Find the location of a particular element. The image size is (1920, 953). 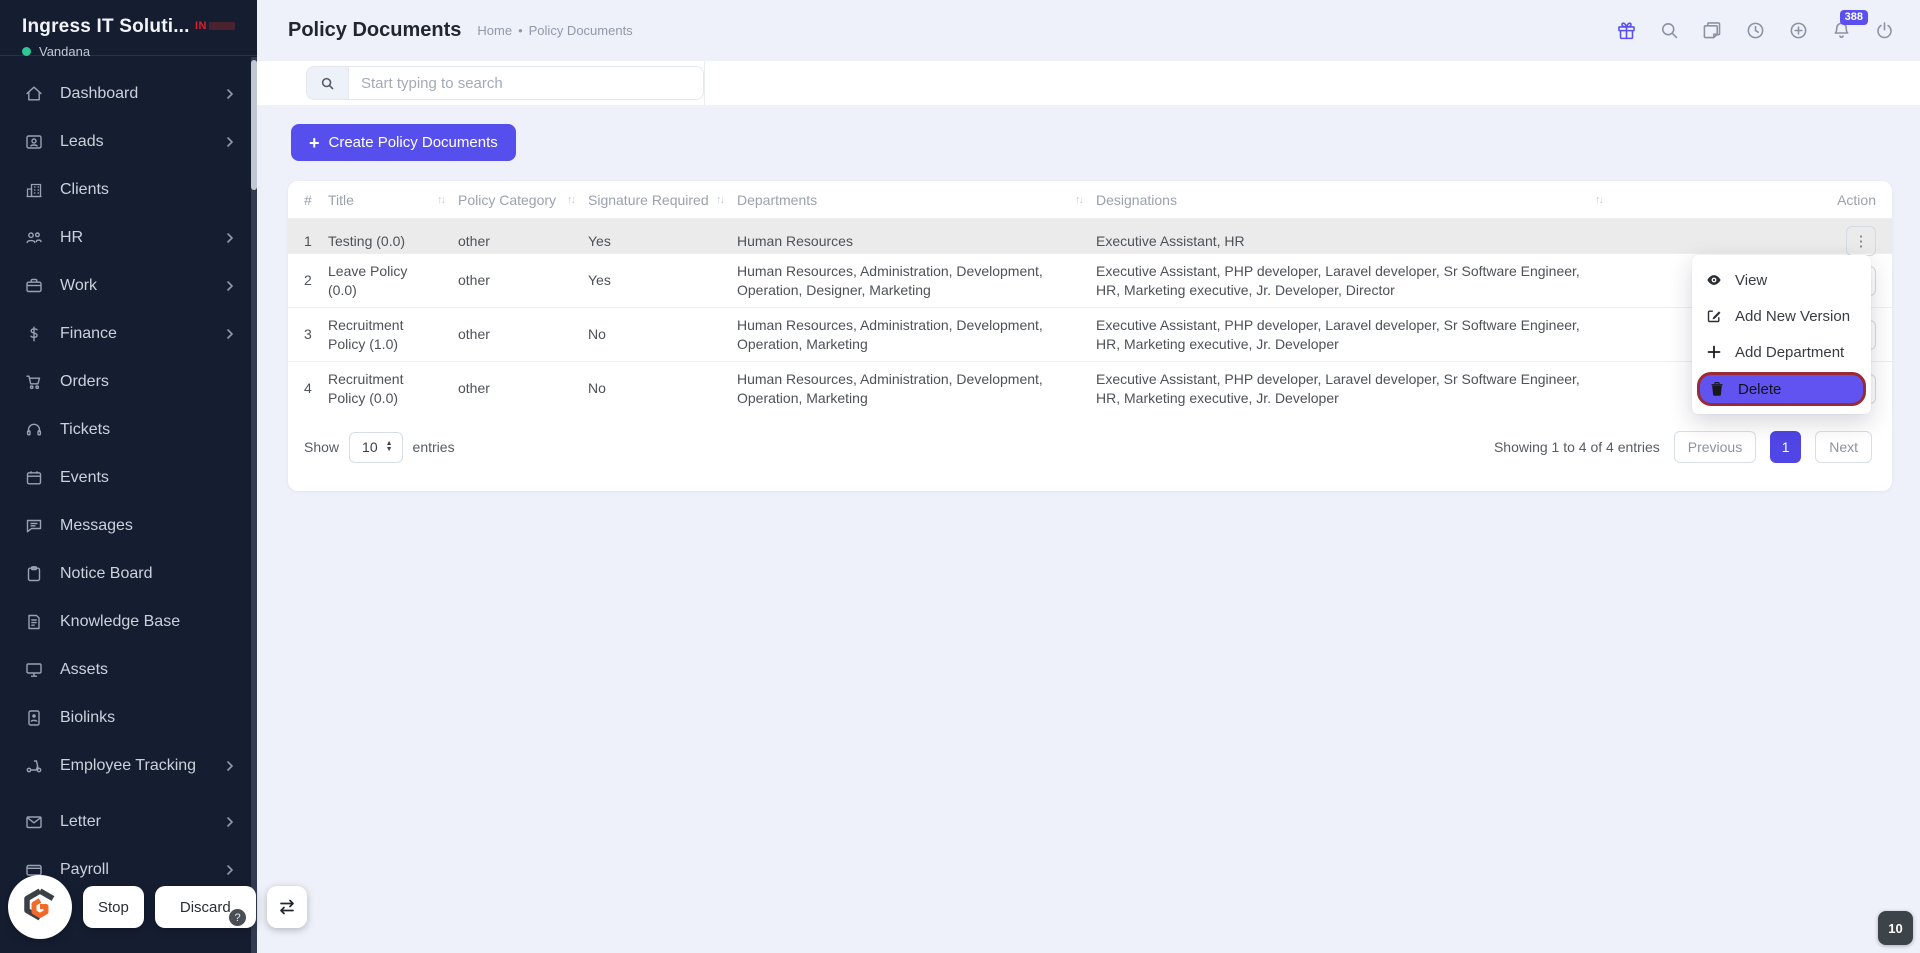

trash-icon is located at coordinates (1717, 389).